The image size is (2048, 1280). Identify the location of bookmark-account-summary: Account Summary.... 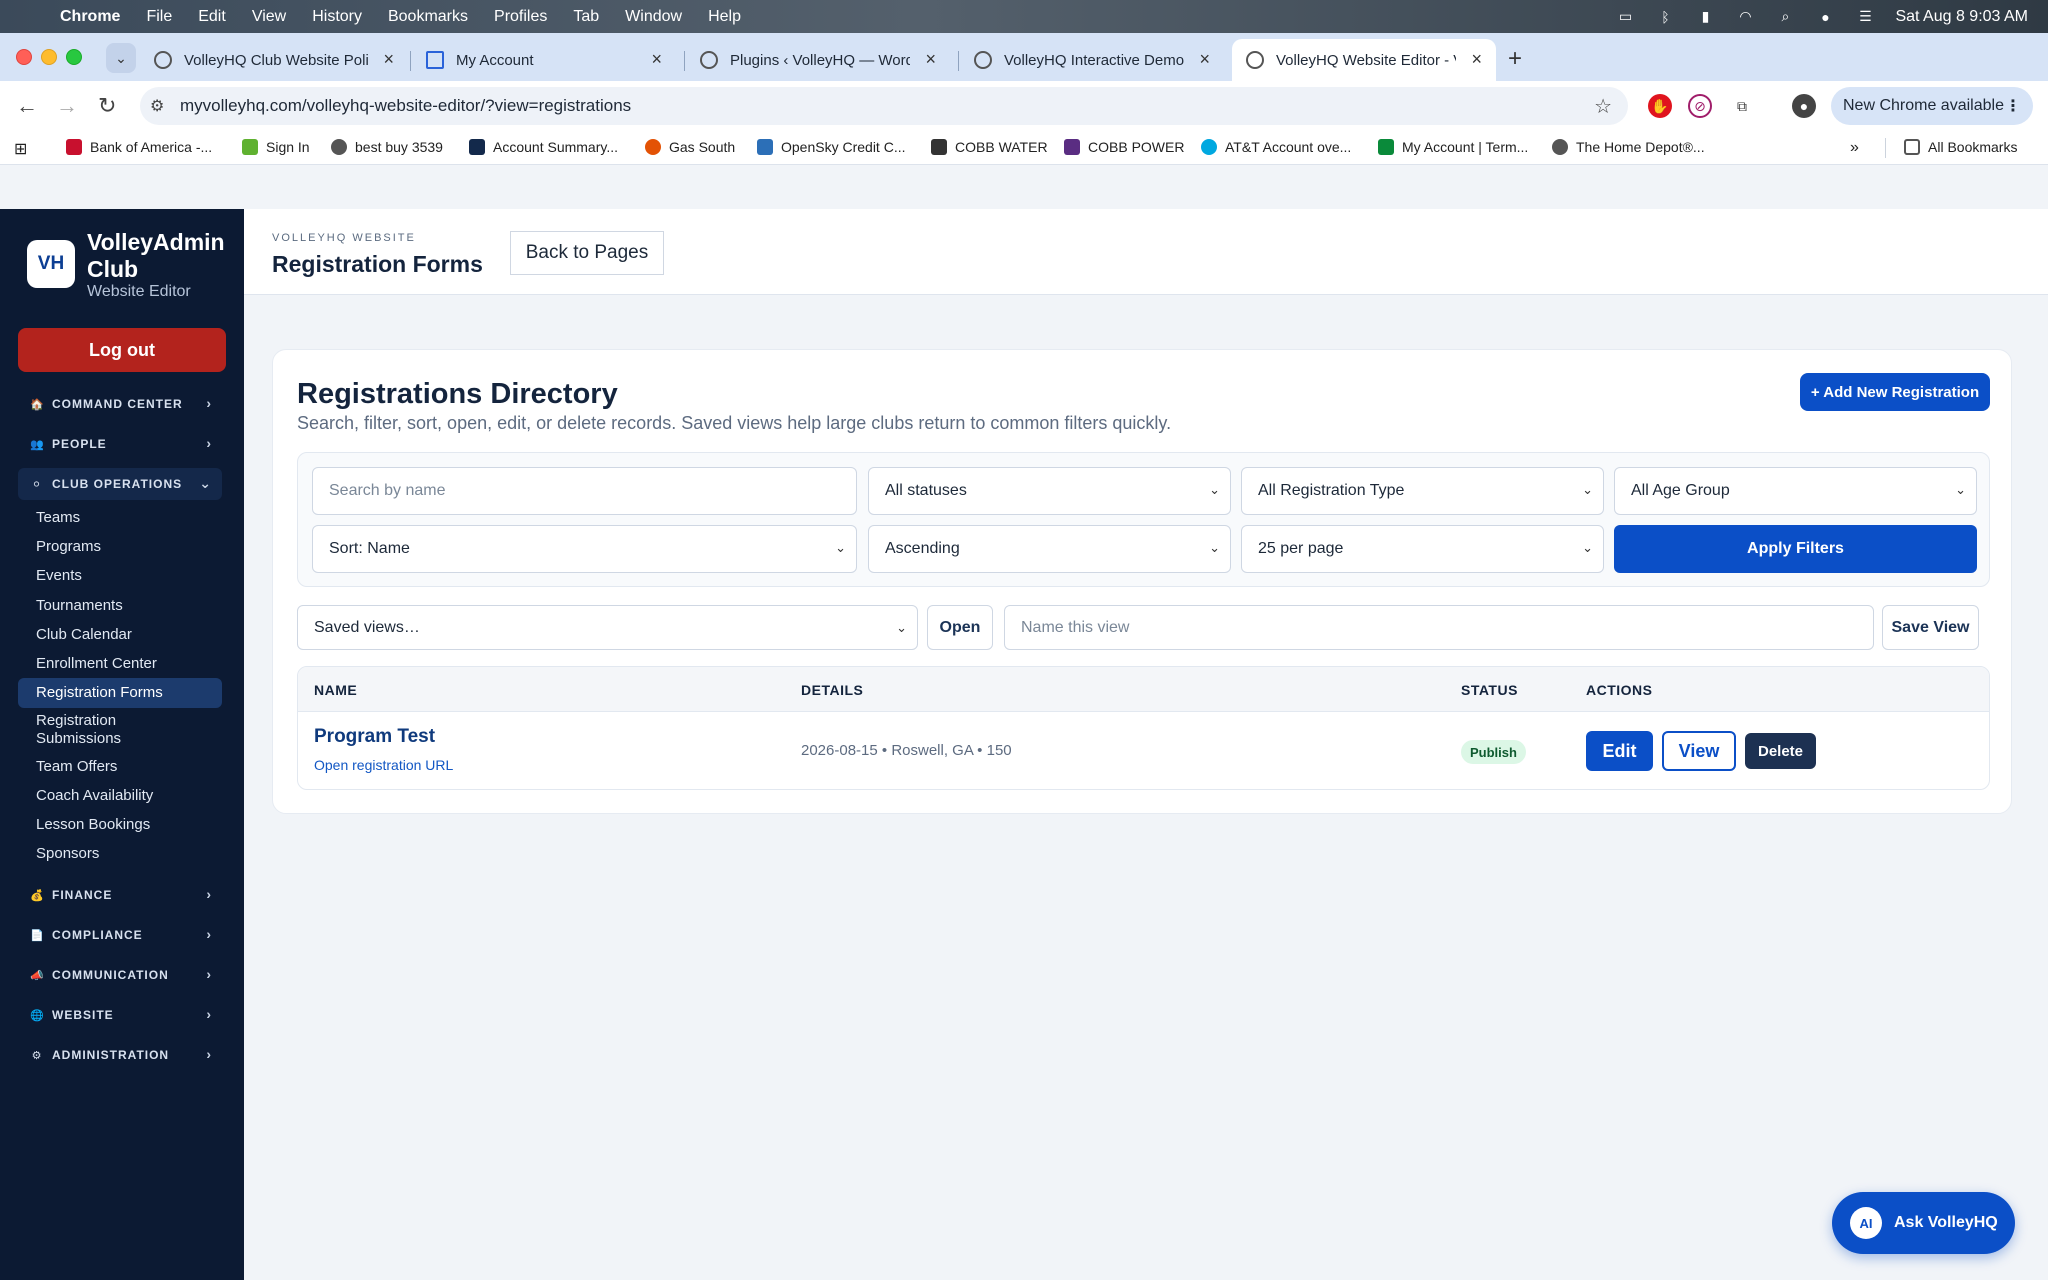
(543, 147).